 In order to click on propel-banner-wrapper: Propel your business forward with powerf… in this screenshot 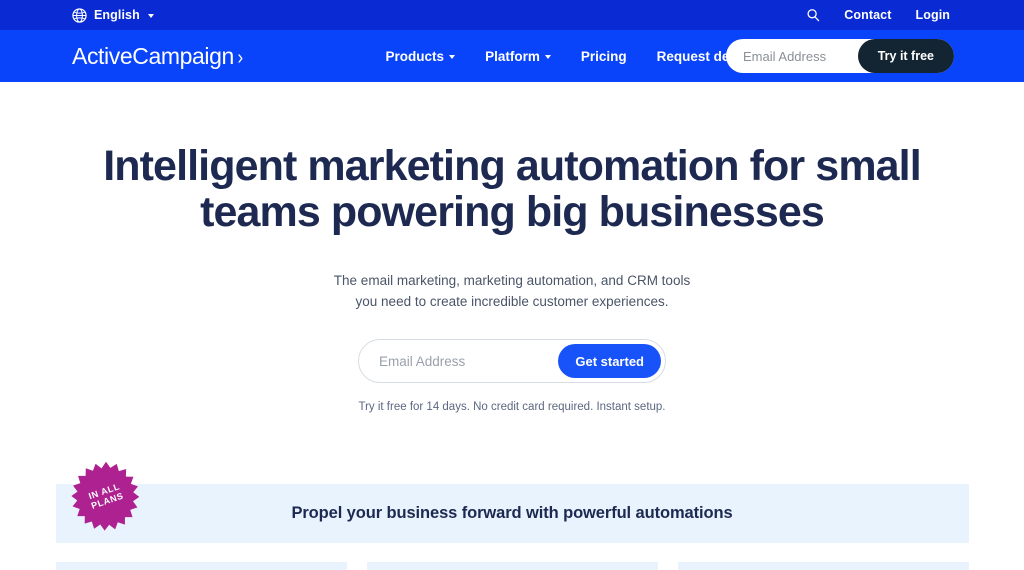, I will do `click(512, 502)`.